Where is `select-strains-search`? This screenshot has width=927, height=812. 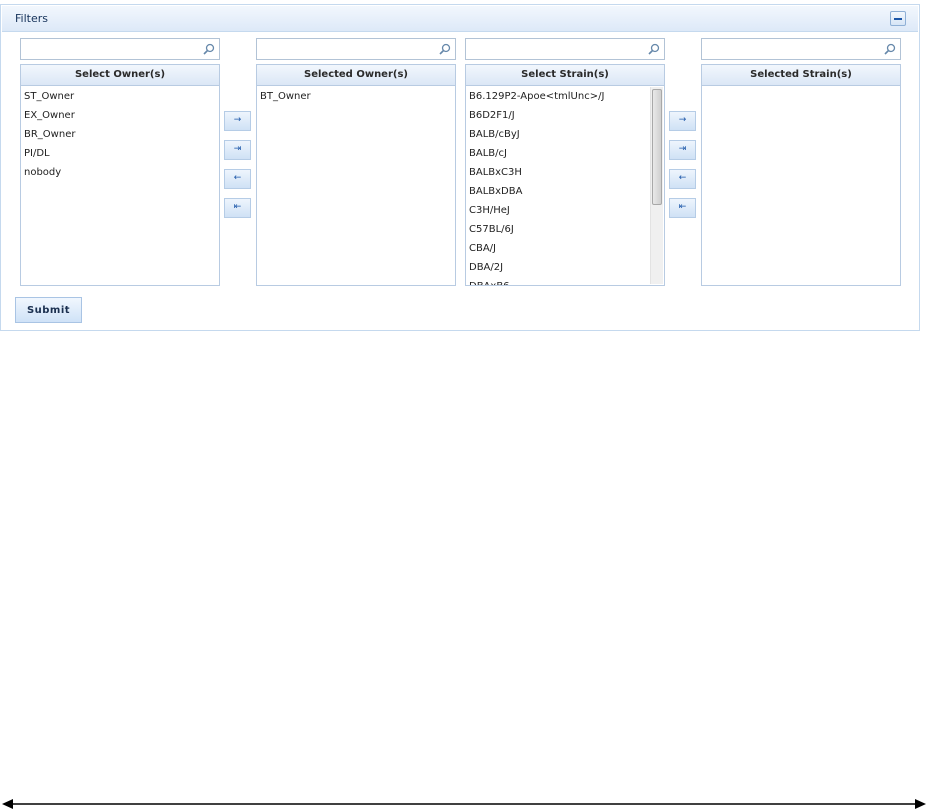
select-strains-search is located at coordinates (565, 49).